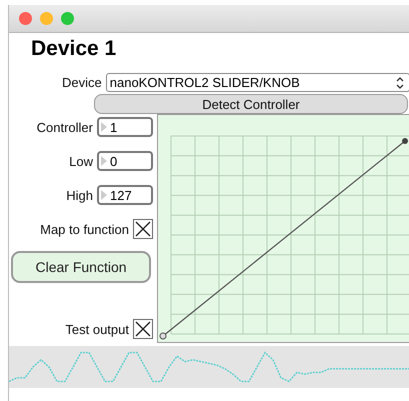 Image resolution: width=409 pixels, height=401 pixels. Describe the element at coordinates (79, 195) in the screenshot. I see `field-label: High` at that location.